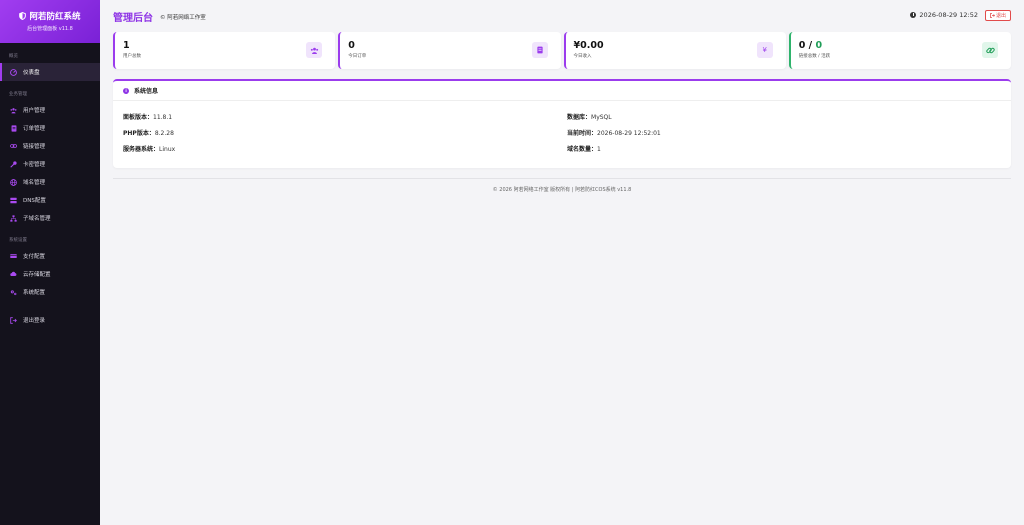 The width and height of the screenshot is (1024, 525). I want to click on sidebar-item-label: 用户管理, so click(34, 111).